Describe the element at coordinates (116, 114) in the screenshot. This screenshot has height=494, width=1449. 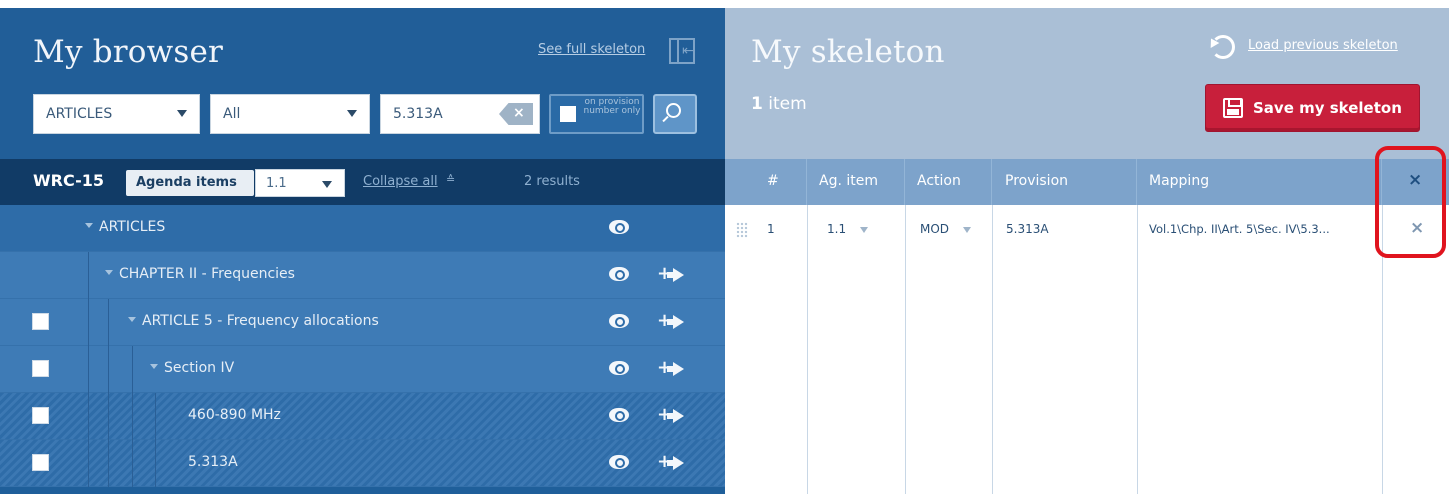
I see `type-select: ARTICLES` at that location.